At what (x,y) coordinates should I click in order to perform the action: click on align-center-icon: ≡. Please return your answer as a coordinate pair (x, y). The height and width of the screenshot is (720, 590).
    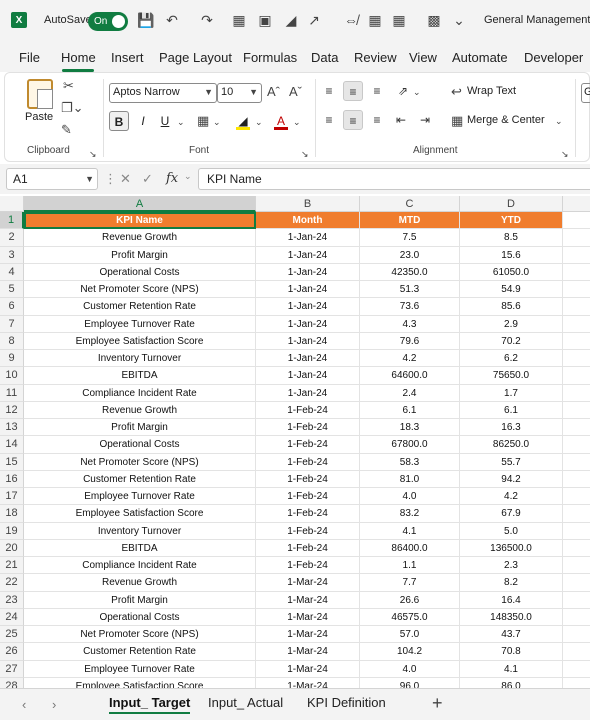
    Looking at the image, I should click on (353, 120).